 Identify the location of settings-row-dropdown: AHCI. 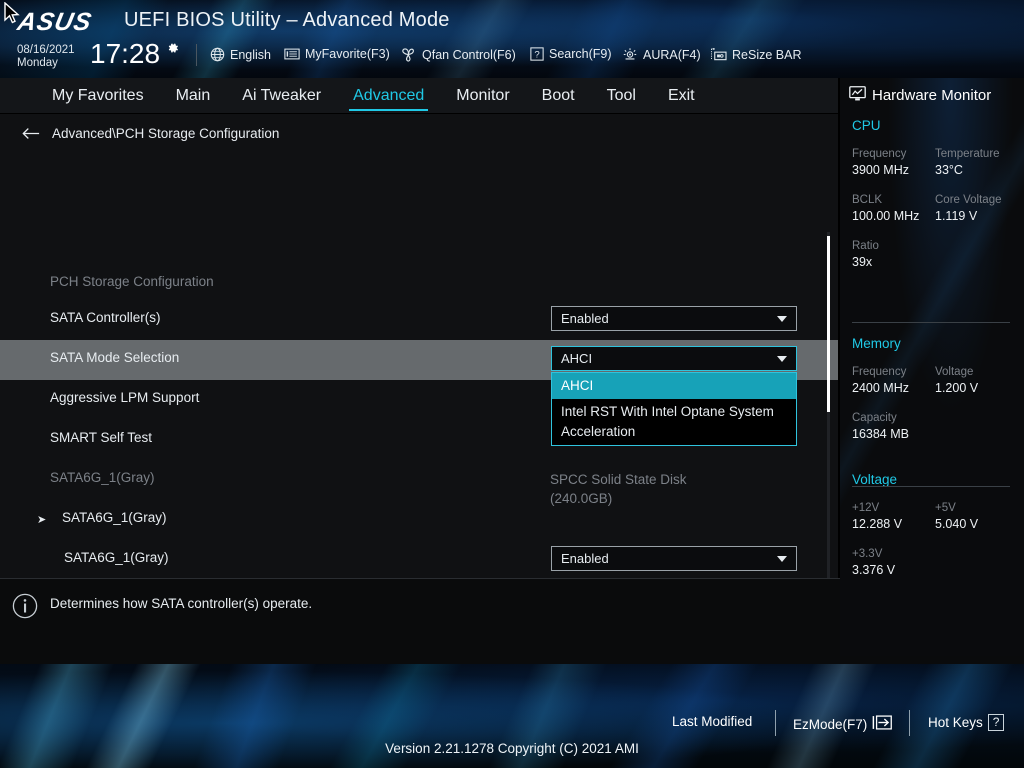
(674, 358).